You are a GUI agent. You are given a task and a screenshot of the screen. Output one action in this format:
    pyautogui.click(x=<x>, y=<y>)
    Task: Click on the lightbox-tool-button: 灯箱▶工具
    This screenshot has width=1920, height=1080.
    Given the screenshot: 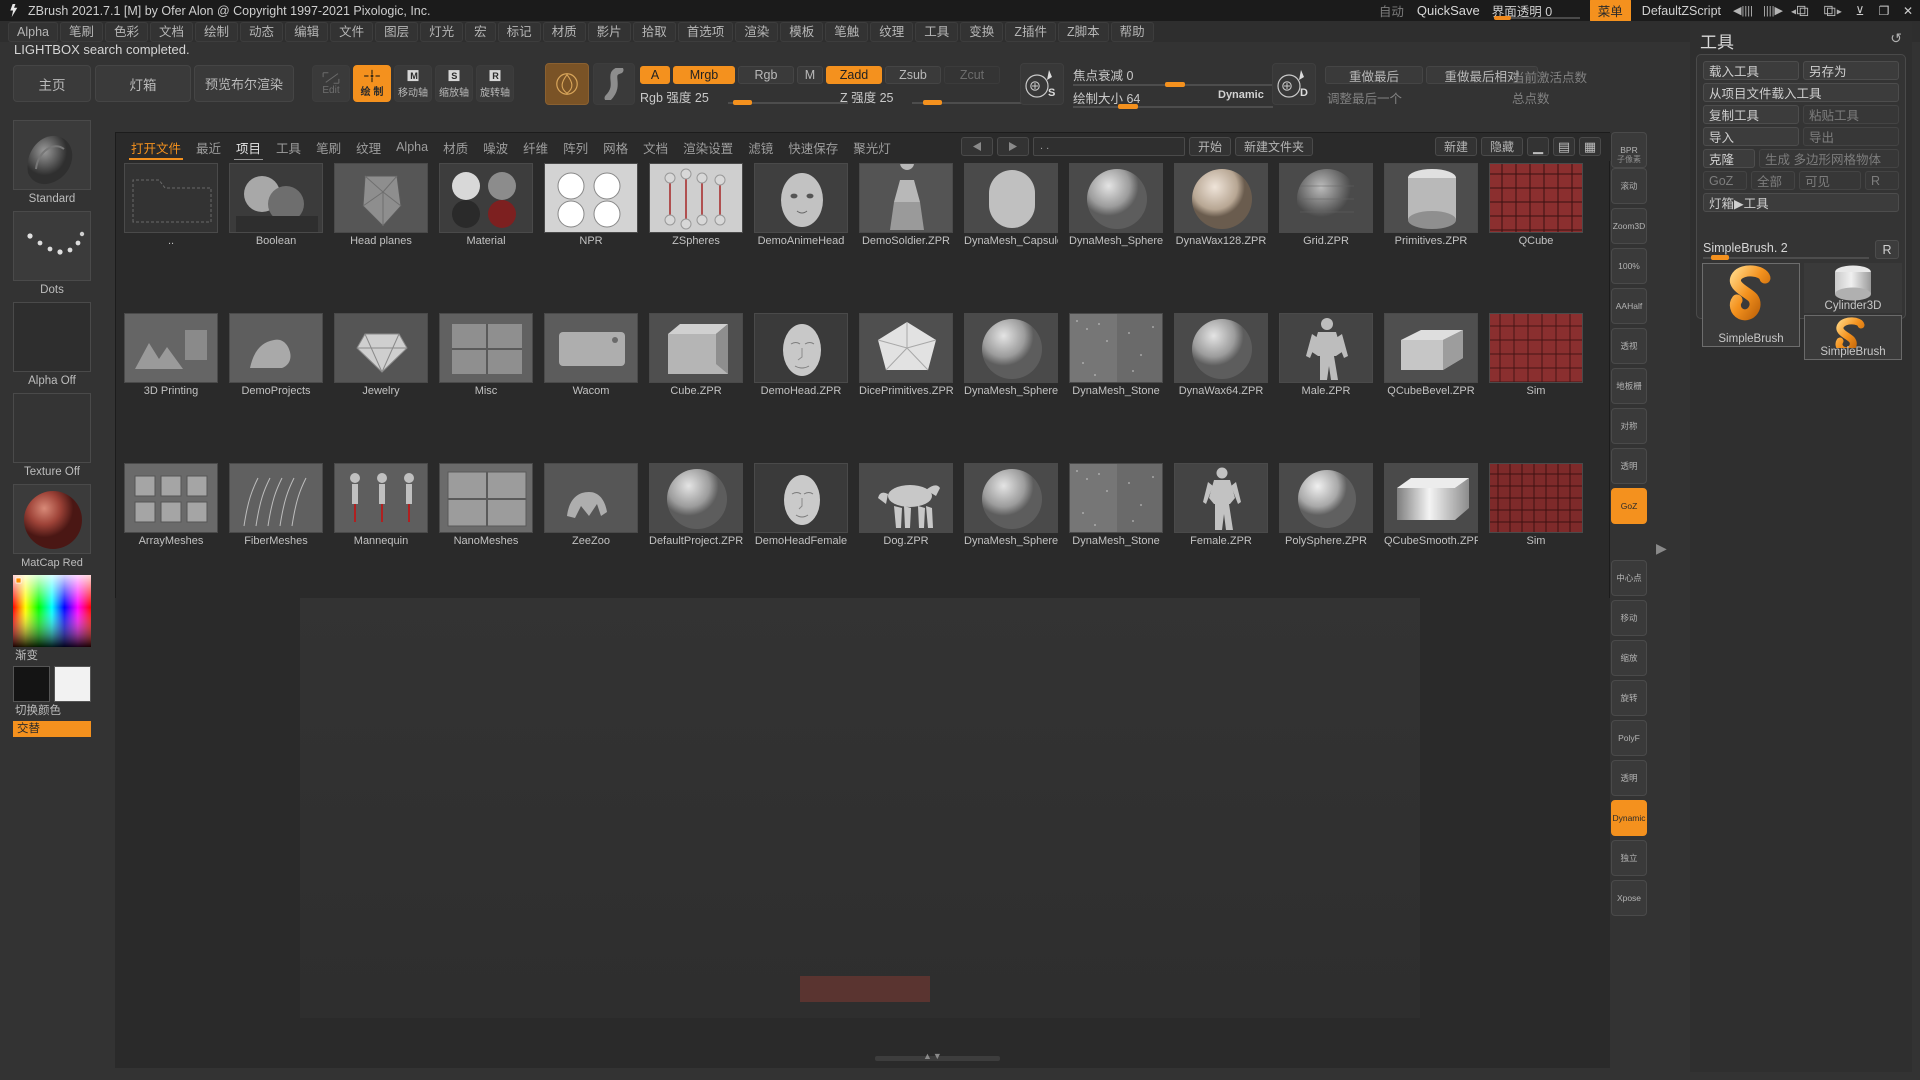 What is the action you would take?
    pyautogui.click(x=1801, y=202)
    